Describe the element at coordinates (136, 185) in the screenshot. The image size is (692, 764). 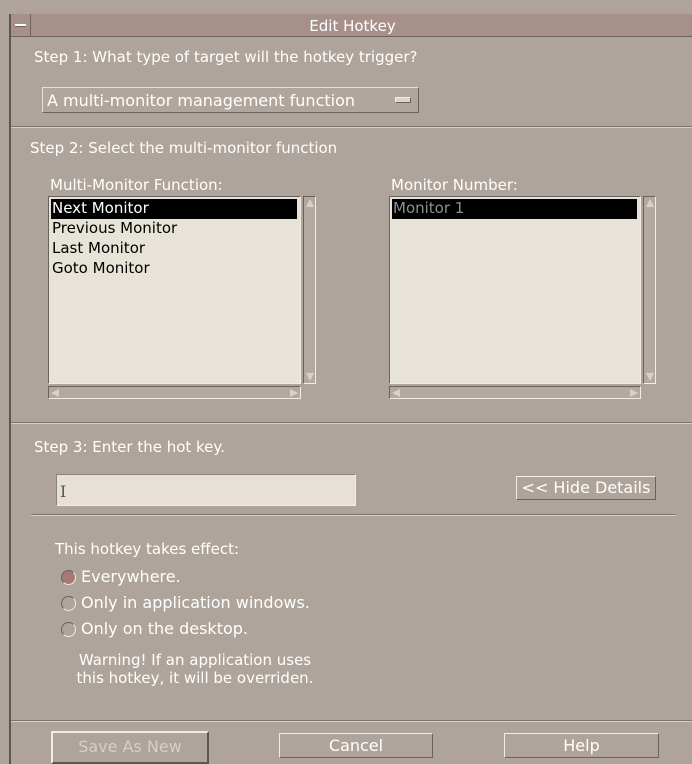
I see `function-list-header: Multi-Monitor Function:` at that location.